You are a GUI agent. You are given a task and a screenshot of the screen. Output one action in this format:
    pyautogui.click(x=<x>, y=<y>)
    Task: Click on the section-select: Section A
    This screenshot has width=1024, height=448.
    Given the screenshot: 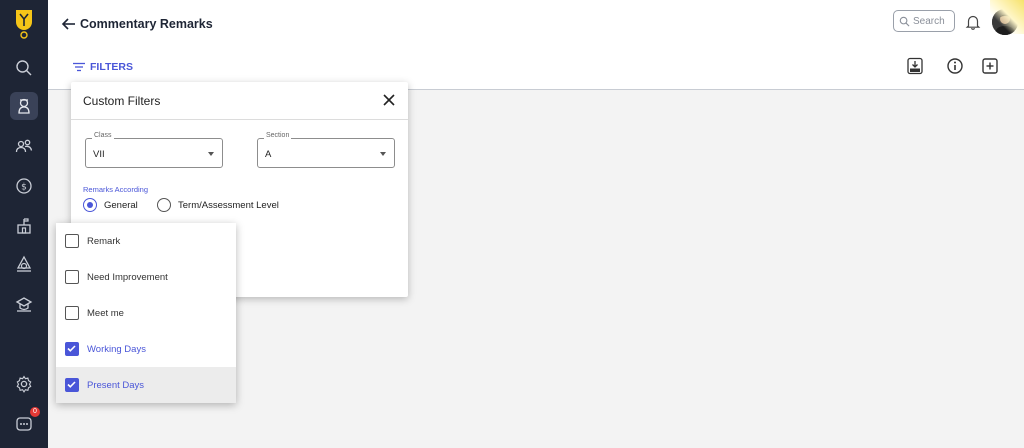 What is the action you would take?
    pyautogui.click(x=326, y=150)
    